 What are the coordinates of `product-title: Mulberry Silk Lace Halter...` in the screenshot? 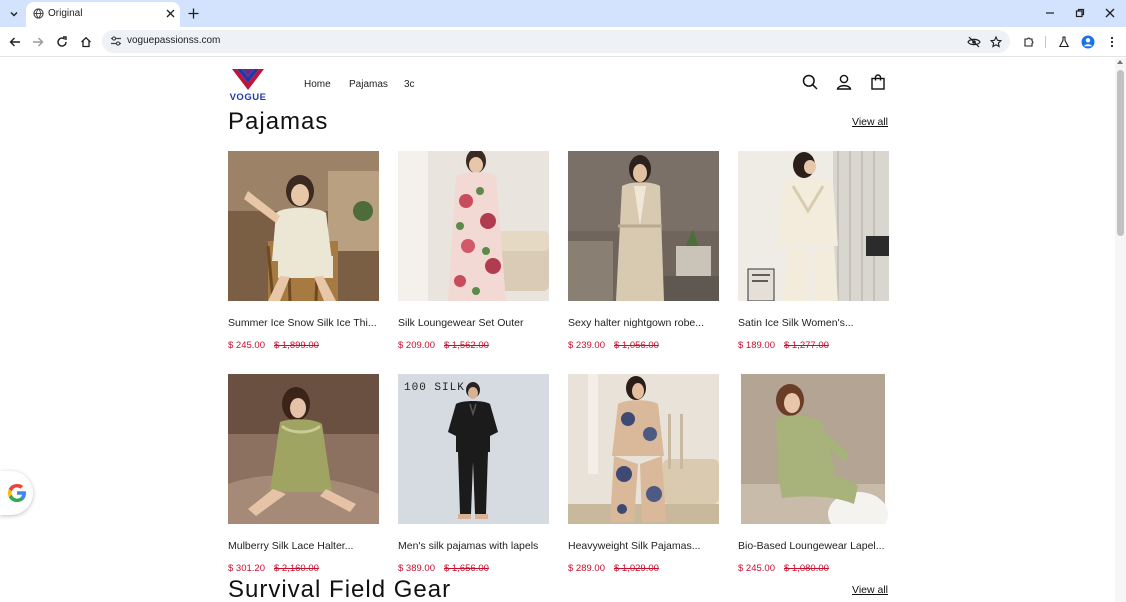 It's located at (307, 546).